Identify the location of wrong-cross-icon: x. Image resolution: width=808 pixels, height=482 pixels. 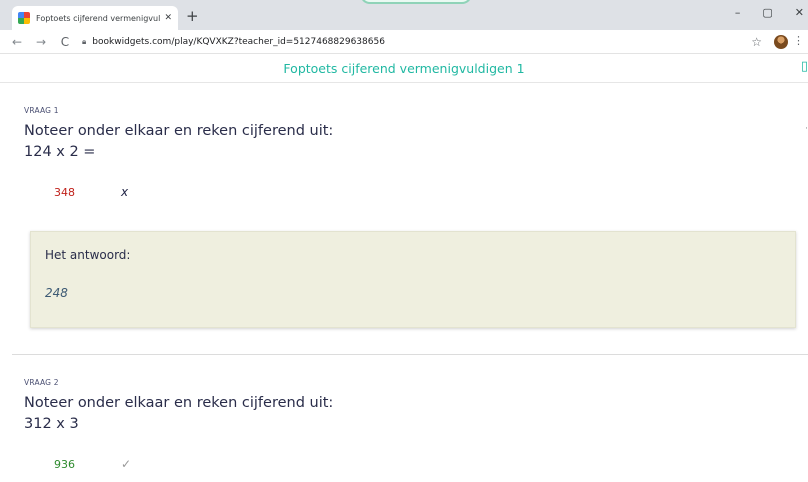
(125, 192).